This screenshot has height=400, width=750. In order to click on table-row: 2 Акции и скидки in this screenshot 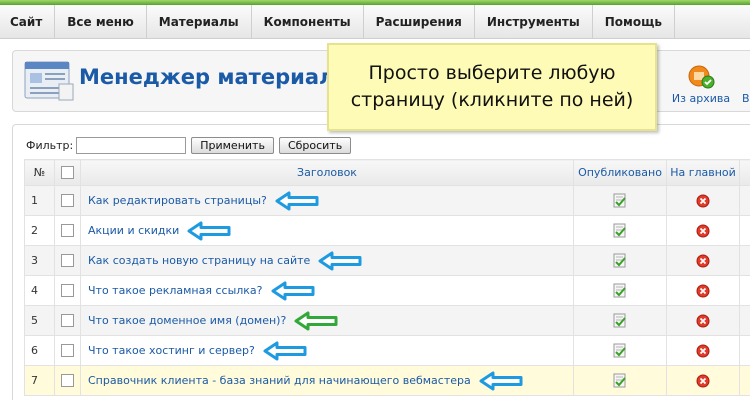, I will do `click(387, 230)`.